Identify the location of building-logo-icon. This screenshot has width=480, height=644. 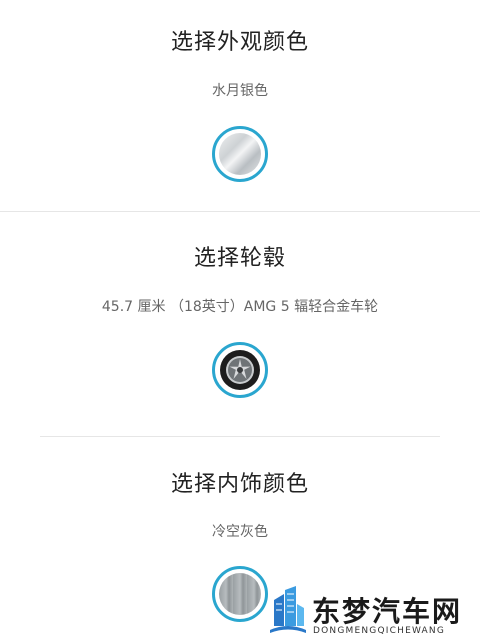
(288, 609).